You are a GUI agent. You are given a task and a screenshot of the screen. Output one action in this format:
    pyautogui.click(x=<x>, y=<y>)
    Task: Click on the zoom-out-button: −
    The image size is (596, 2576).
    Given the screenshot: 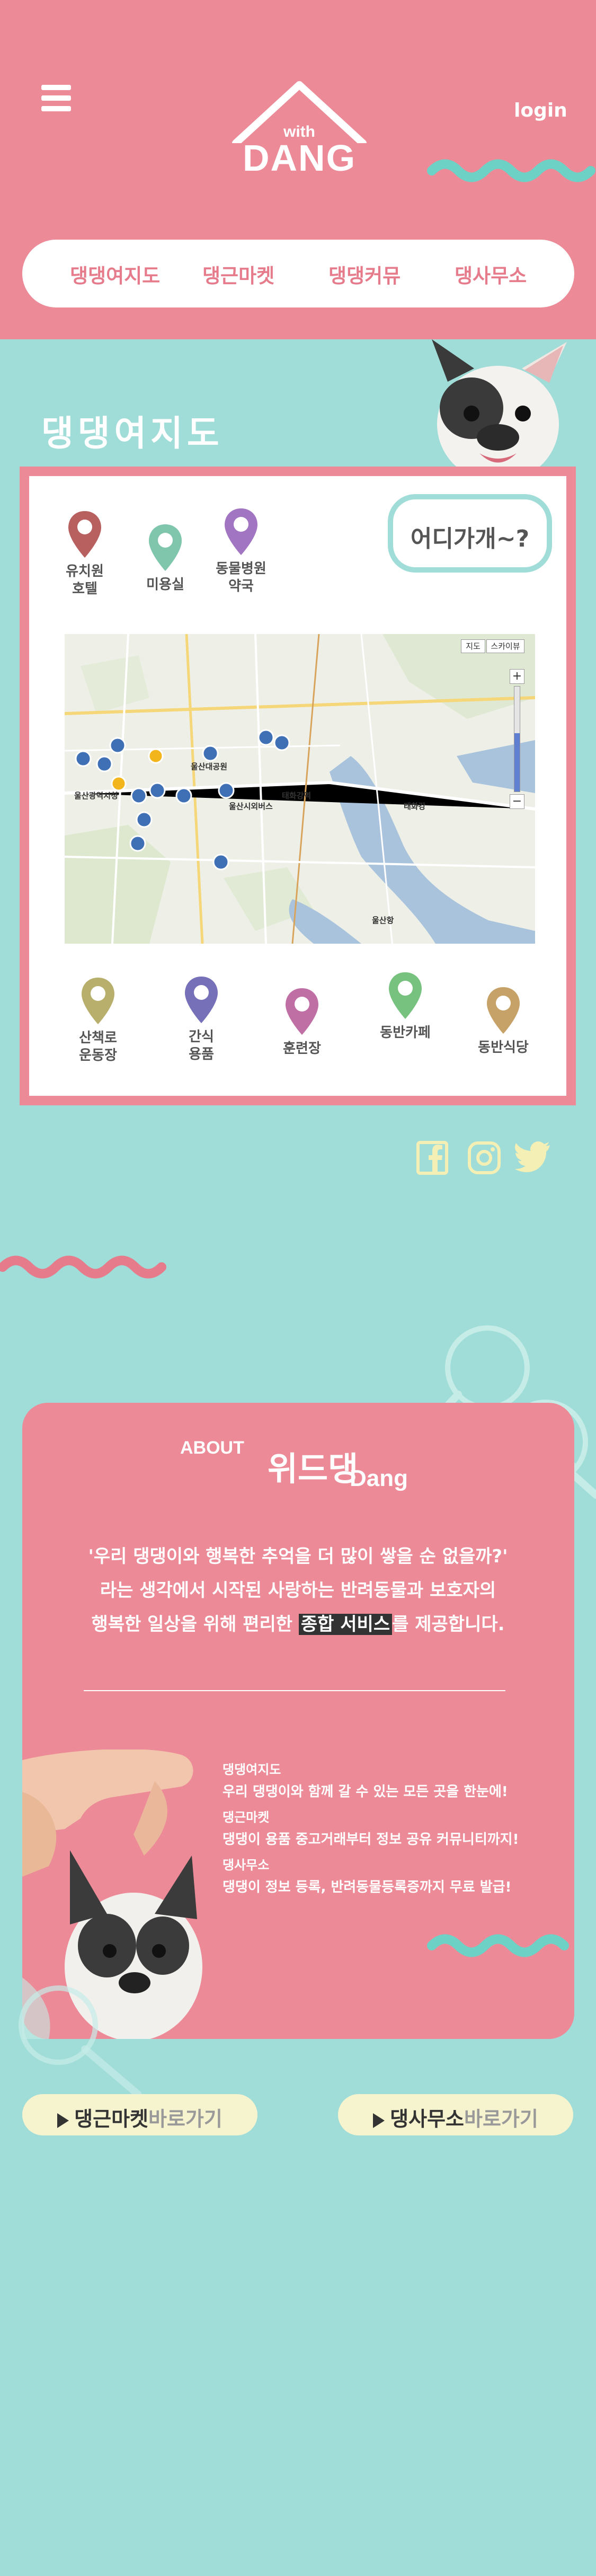 What is the action you would take?
    pyautogui.click(x=517, y=801)
    